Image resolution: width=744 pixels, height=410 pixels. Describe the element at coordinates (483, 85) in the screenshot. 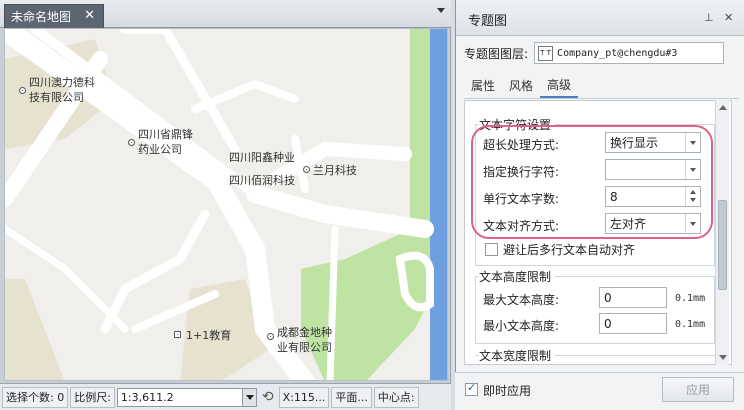

I see `tab-properties: 属性` at that location.